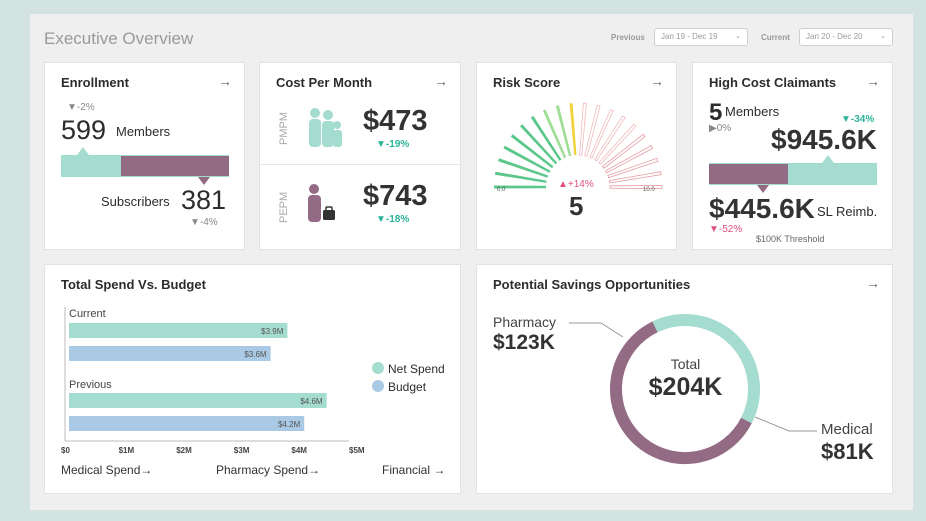 This screenshot has height=521, width=926. I want to click on page-title: Executive Overview, so click(119, 38).